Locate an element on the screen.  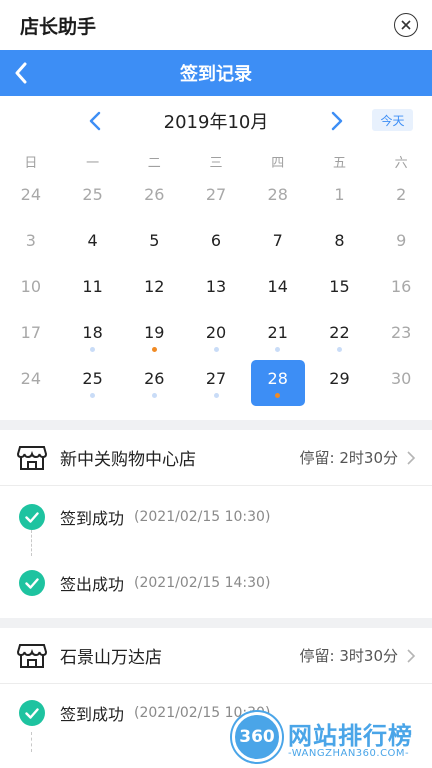
calendar-day: 6 is located at coordinates (216, 245).